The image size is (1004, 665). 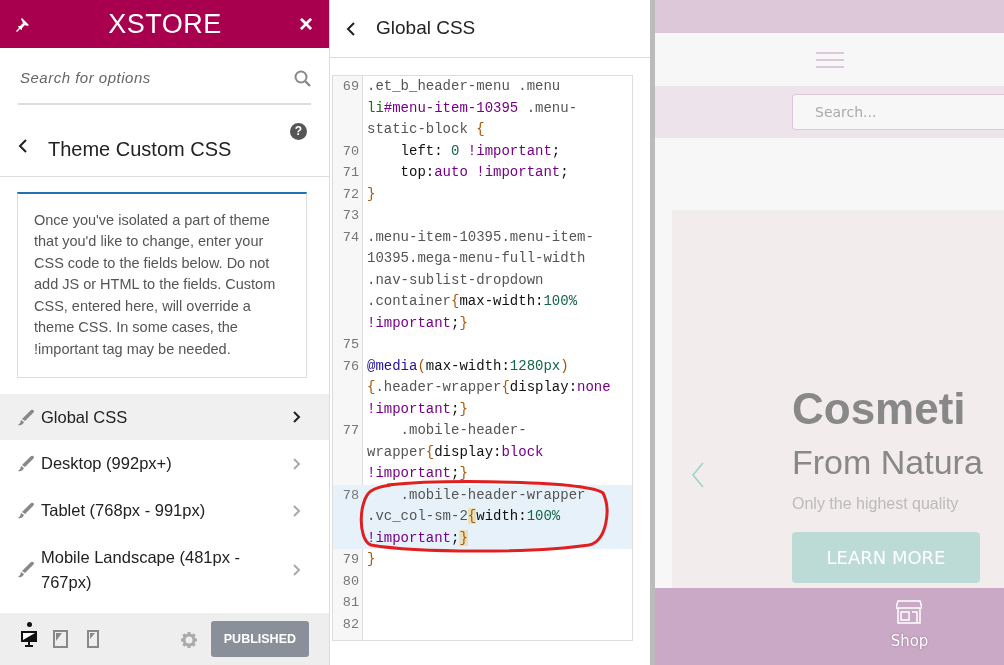 I want to click on line-number: 76, so click(x=350, y=366).